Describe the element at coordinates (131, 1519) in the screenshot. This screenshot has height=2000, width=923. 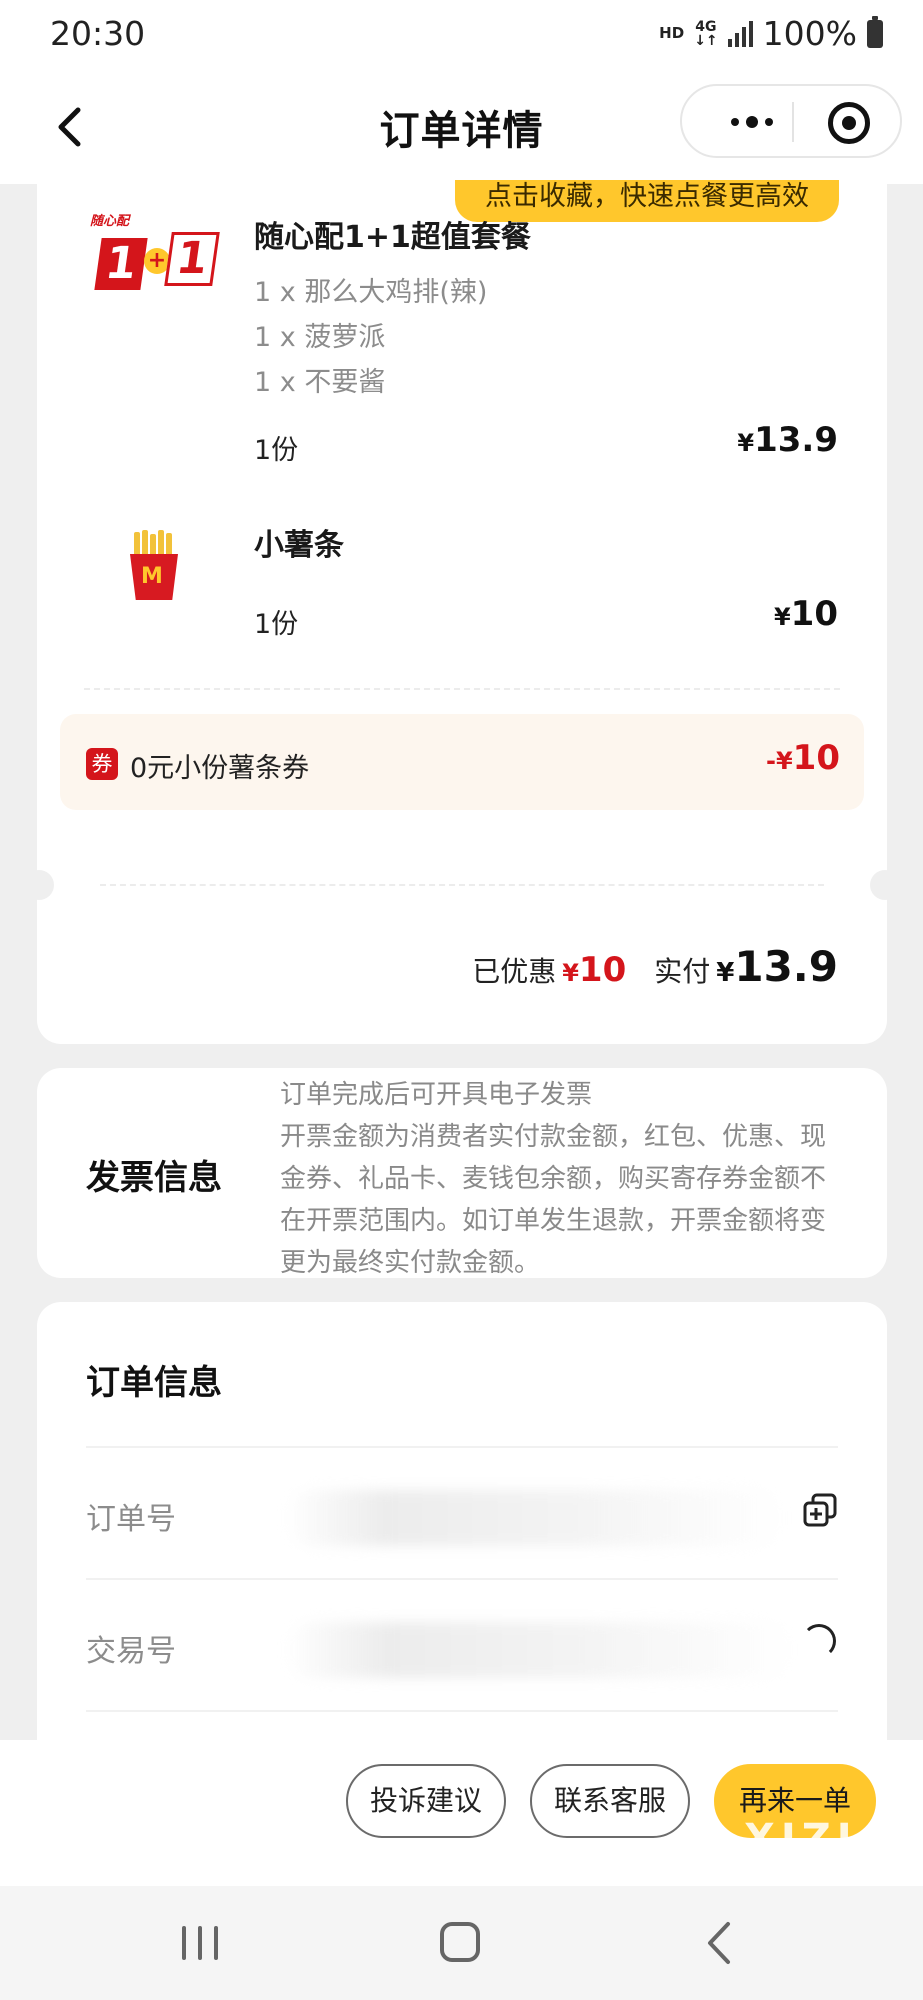
I see `order-number-label: 订单号` at that location.